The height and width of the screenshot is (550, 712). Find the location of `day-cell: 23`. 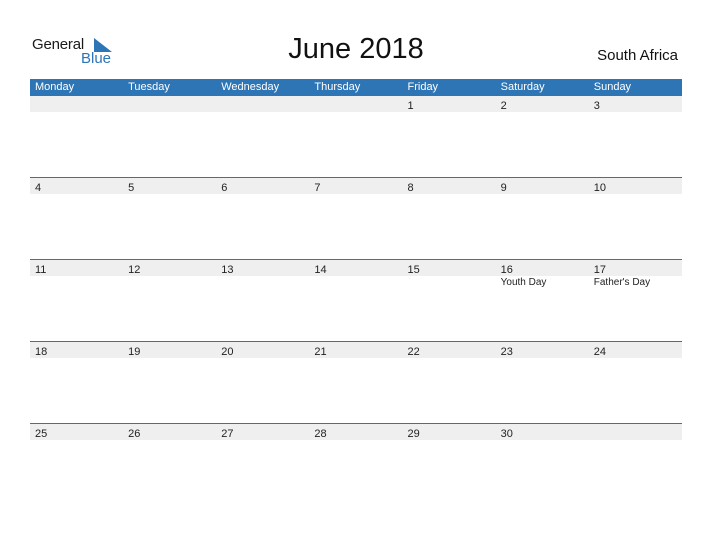

day-cell: 23 is located at coordinates (542, 350).